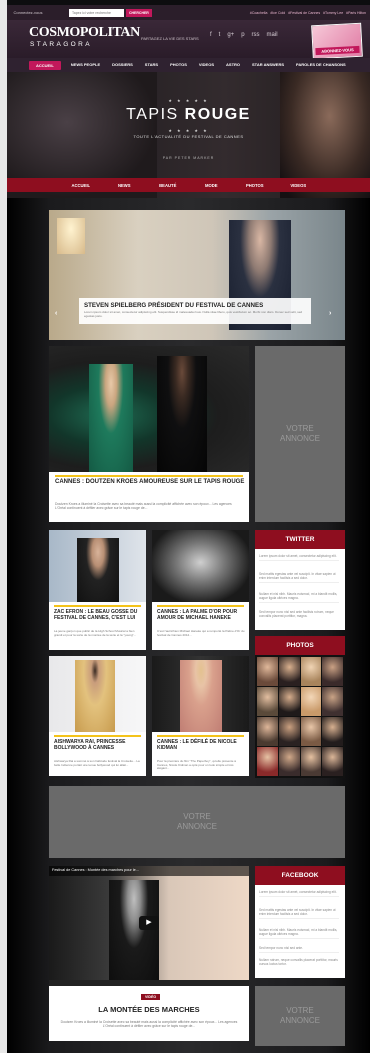 This screenshot has width=370, height=1053. I want to click on slider-next-icon: ›, so click(330, 313).